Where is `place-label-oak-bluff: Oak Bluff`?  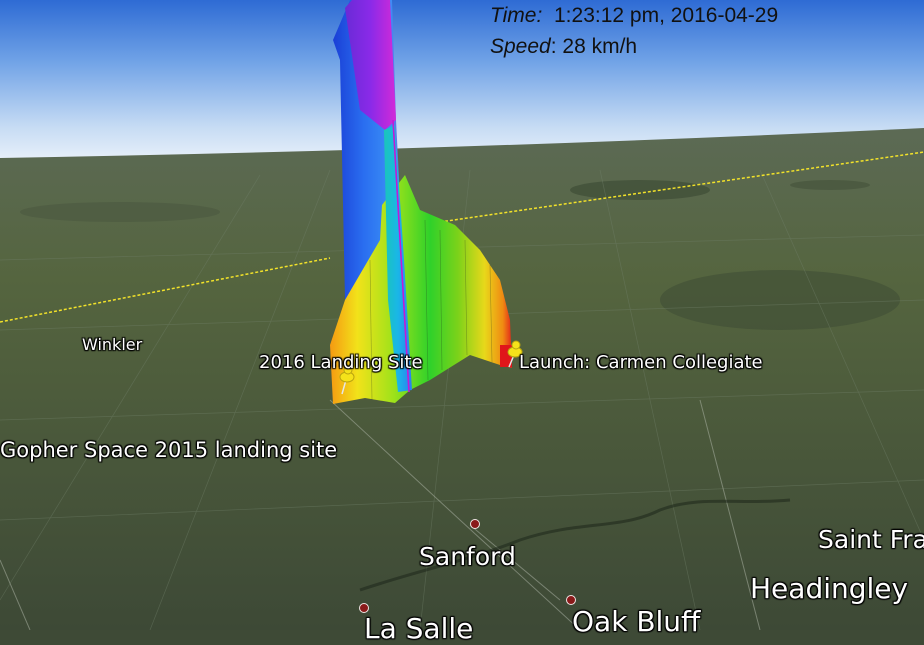
place-label-oak-bluff: Oak Bluff is located at coordinates (636, 621).